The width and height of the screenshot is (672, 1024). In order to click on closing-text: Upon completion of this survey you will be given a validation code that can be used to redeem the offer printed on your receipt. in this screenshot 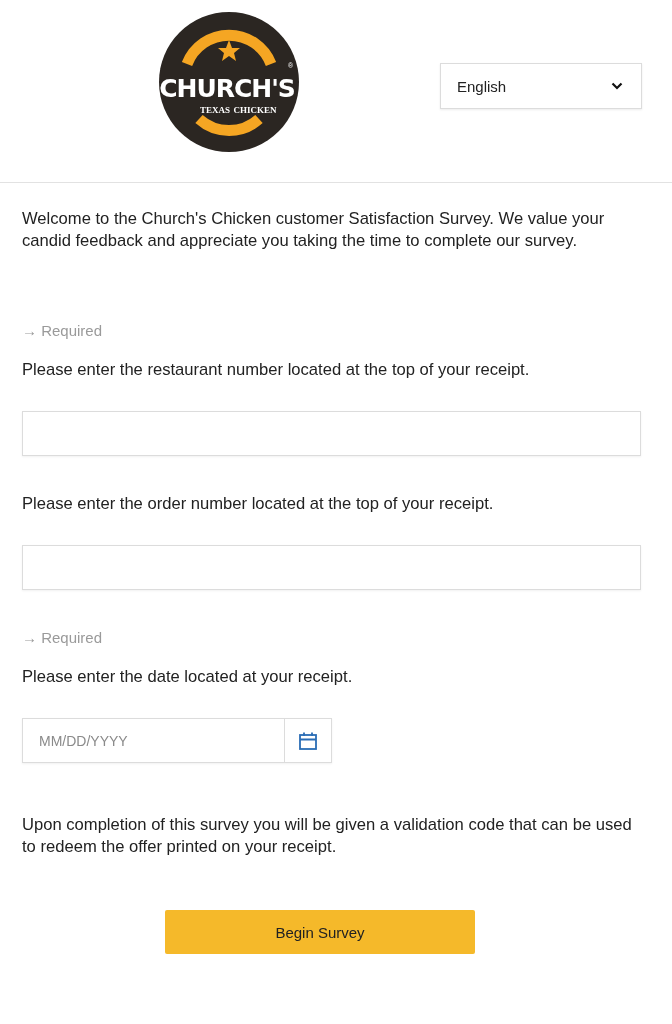, I will do `click(327, 836)`.